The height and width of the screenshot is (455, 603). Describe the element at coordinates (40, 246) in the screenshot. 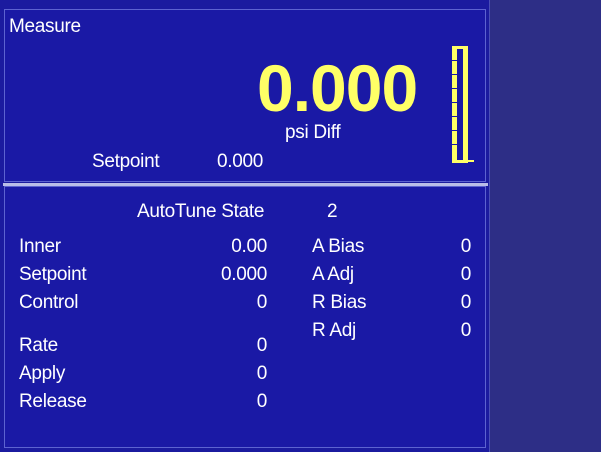

I see `param-label-inner: Inner` at that location.